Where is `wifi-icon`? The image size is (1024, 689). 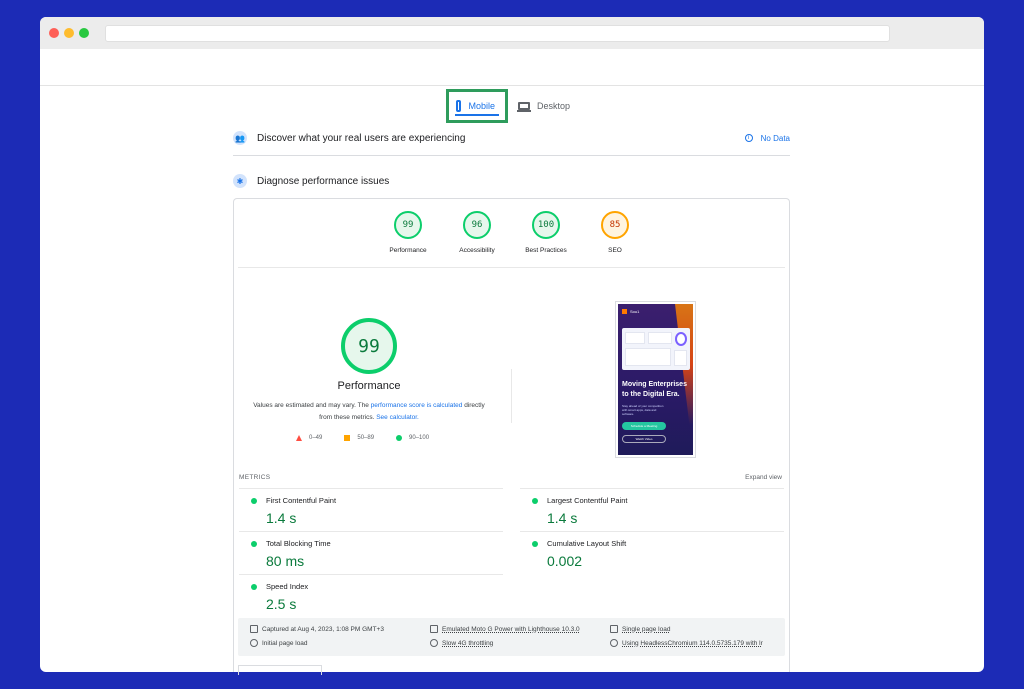 wifi-icon is located at coordinates (434, 643).